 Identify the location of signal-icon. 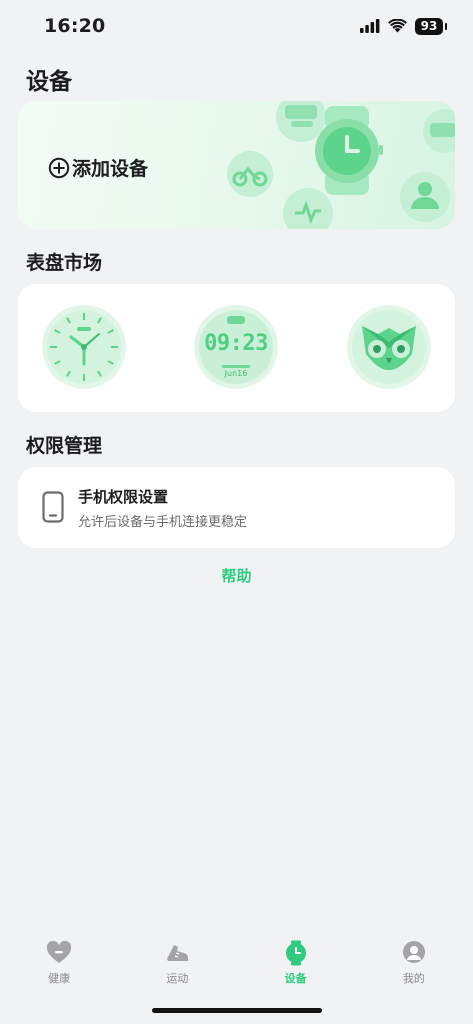
(370, 26).